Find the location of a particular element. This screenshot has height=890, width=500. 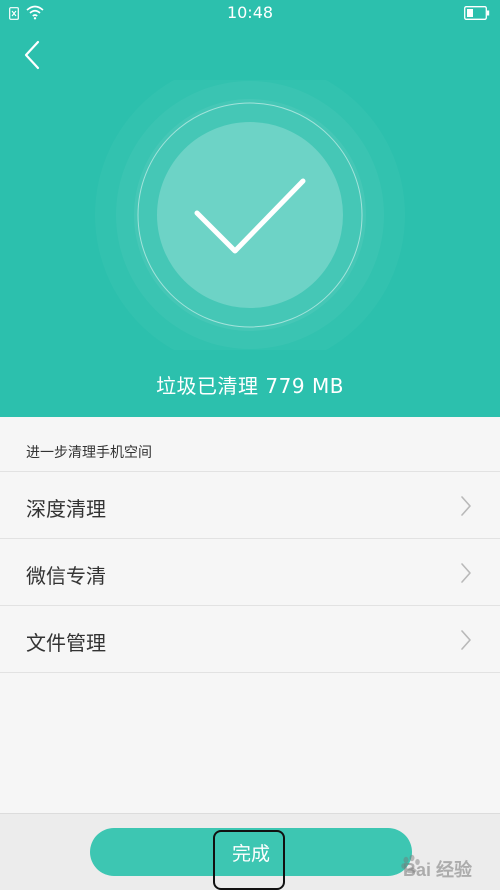

menu-item-label: 深度清理 is located at coordinates (66, 509).